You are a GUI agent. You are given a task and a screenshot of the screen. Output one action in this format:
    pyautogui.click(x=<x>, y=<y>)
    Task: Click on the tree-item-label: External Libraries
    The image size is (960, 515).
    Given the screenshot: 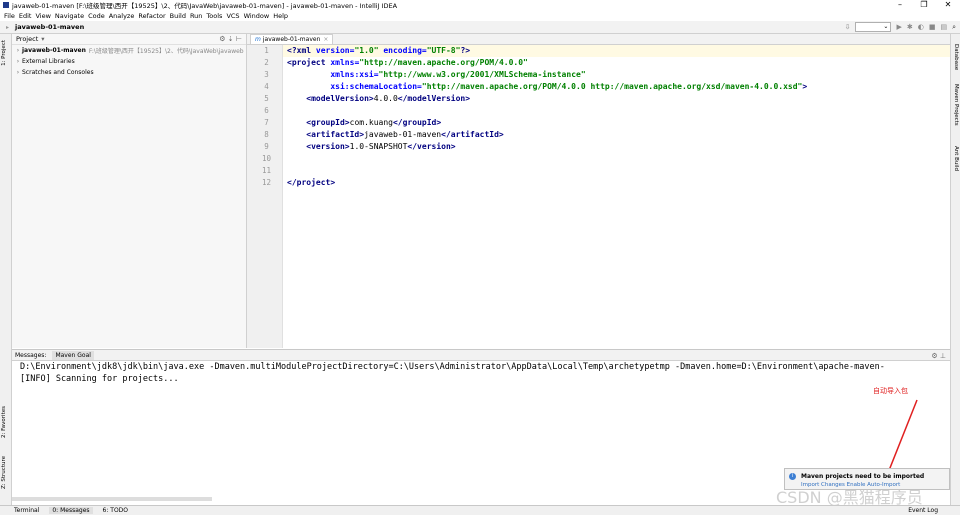 What is the action you would take?
    pyautogui.click(x=48, y=61)
    